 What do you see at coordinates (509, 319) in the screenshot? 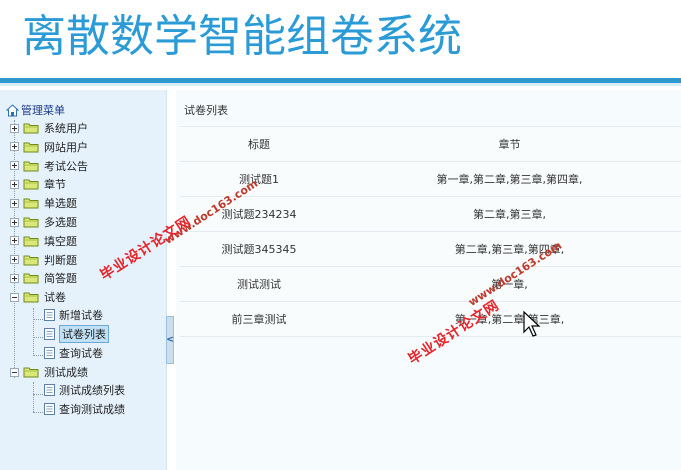
I see `paper-chapters-cell: 第一章,第二章,第三章,` at bounding box center [509, 319].